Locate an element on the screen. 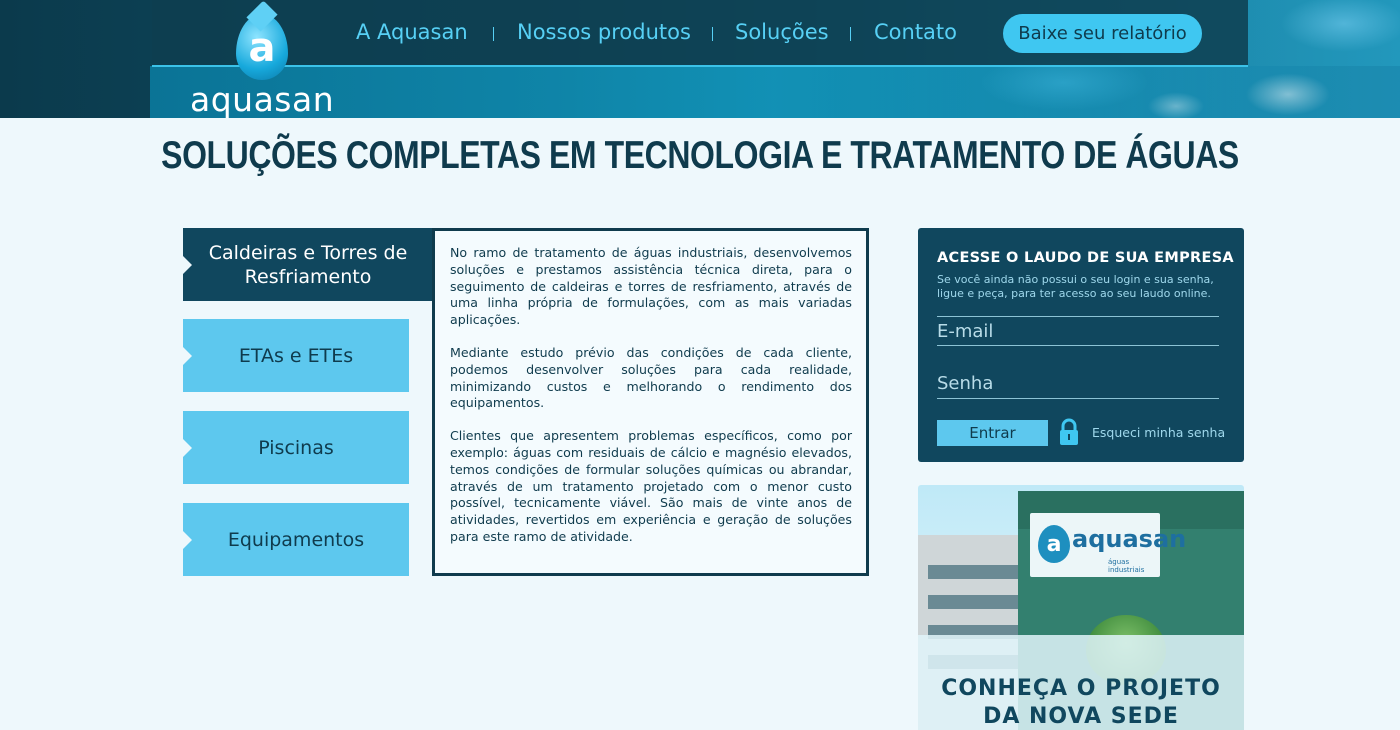 The height and width of the screenshot is (730, 1400). tab-label: ETAs e ETEs is located at coordinates (296, 355).